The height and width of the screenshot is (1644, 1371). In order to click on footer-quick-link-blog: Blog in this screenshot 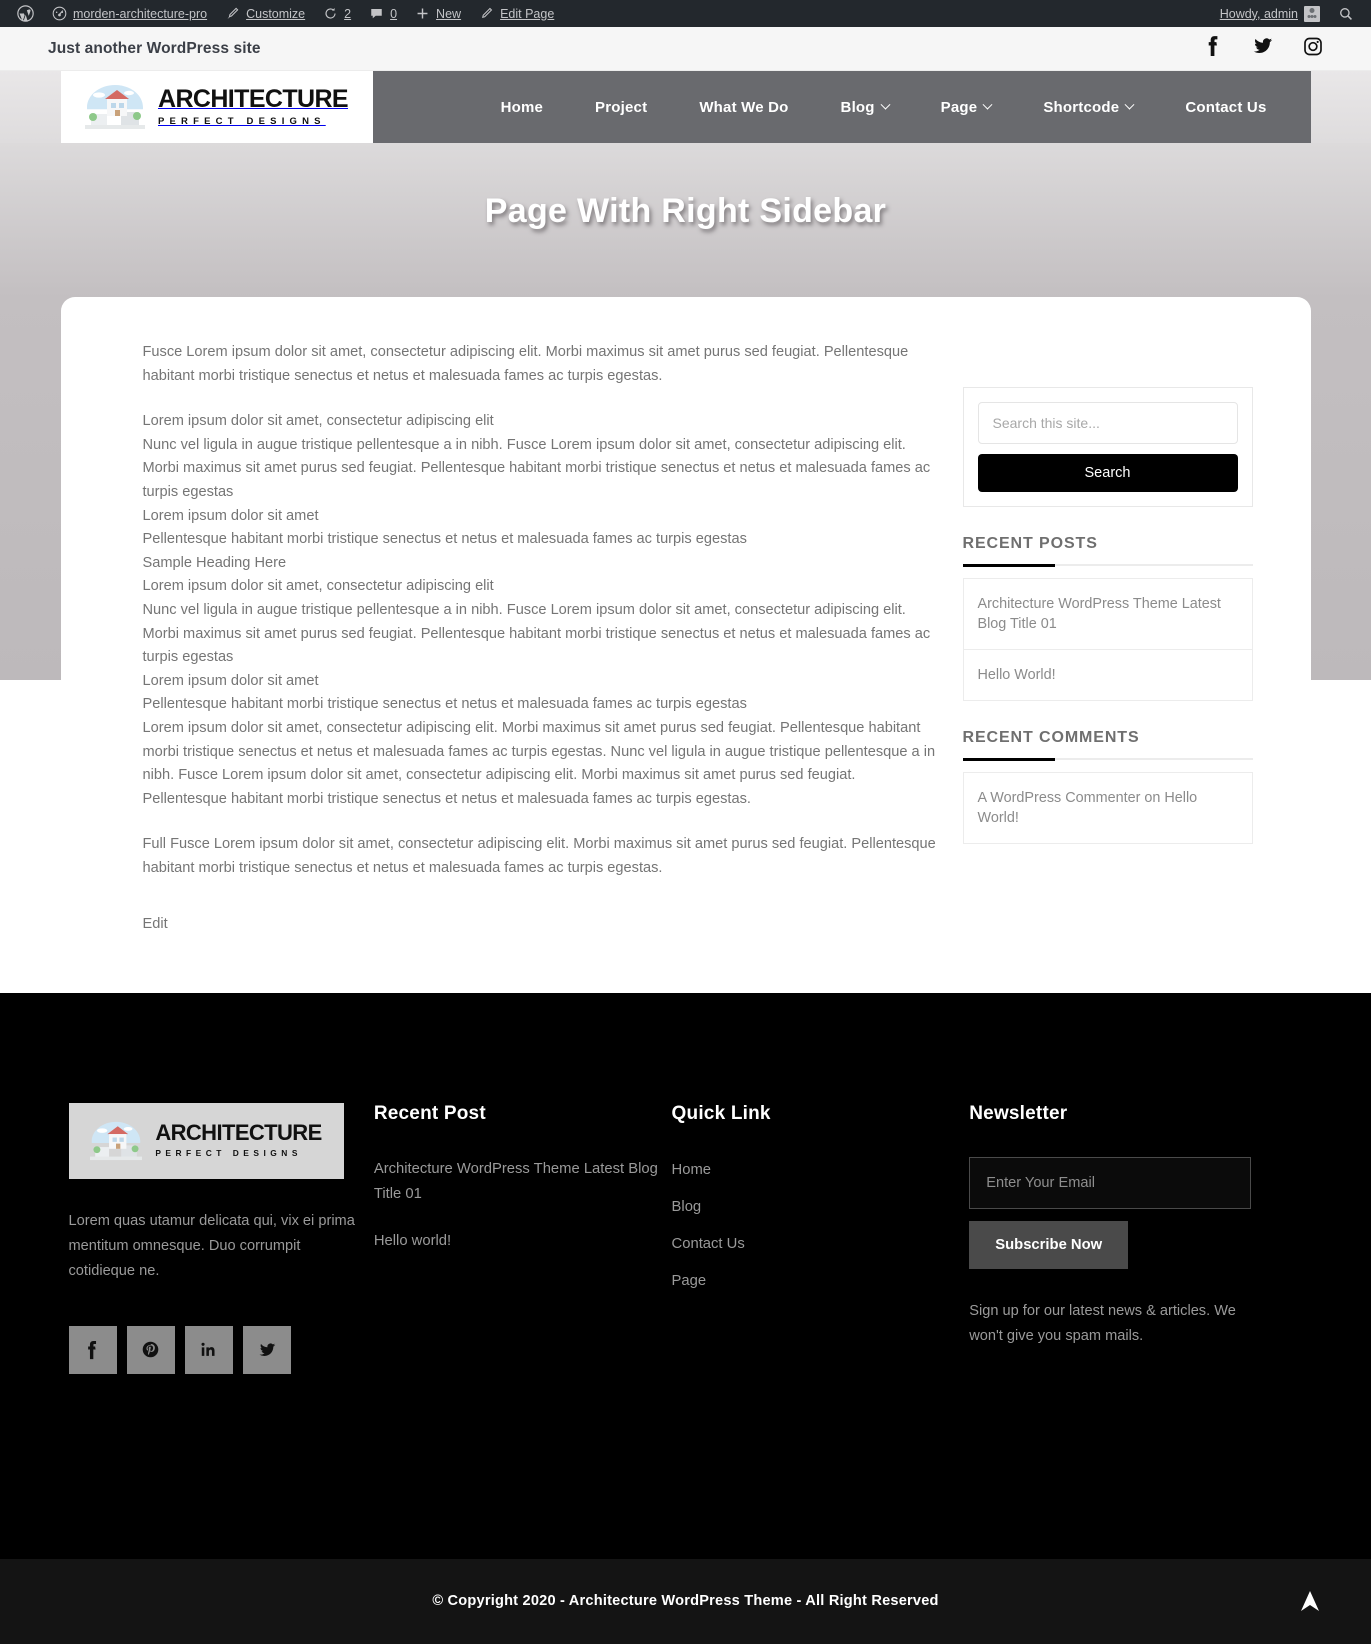, I will do `click(821, 1207)`.